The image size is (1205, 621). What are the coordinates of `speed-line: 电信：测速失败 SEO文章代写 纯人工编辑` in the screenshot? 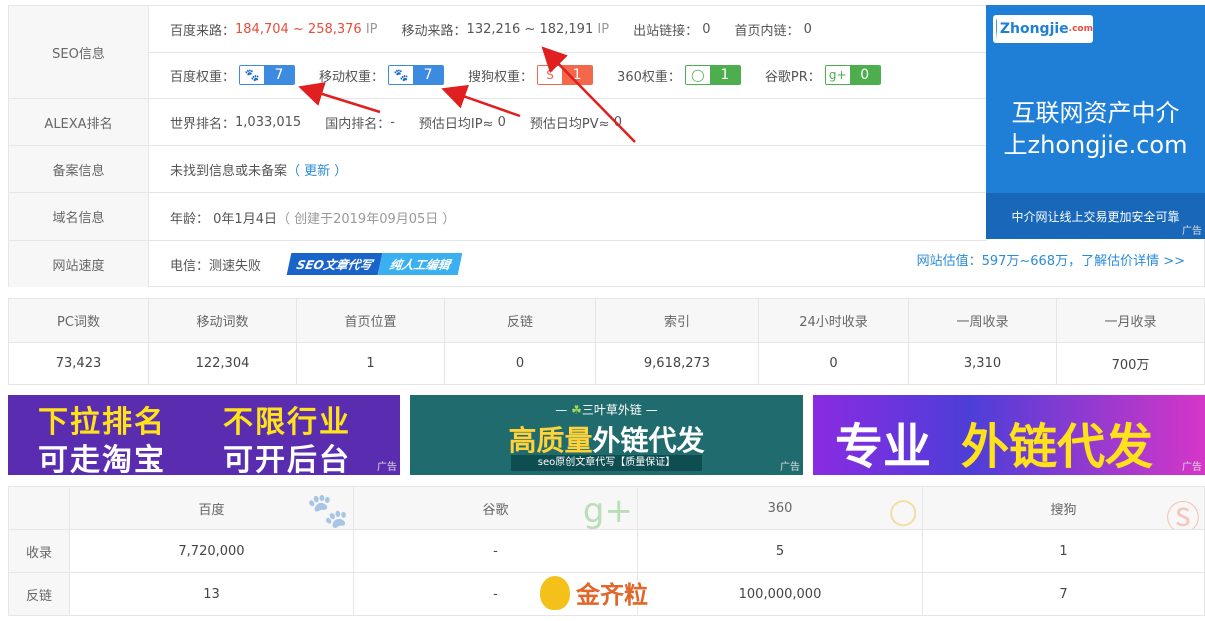 It's located at (316, 264).